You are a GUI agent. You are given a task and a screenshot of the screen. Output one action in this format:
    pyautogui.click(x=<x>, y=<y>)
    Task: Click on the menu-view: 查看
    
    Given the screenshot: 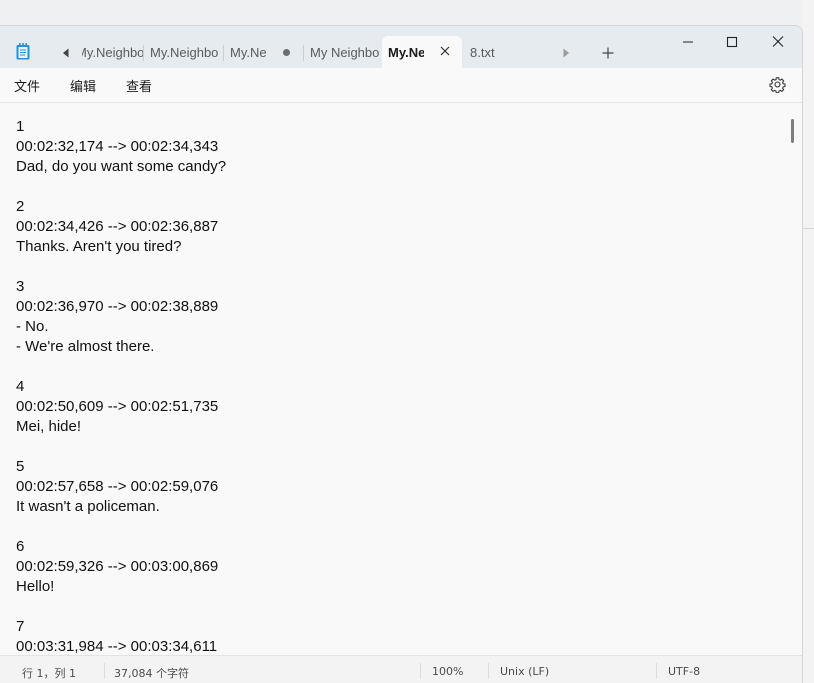 What is the action you would take?
    pyautogui.click(x=139, y=85)
    